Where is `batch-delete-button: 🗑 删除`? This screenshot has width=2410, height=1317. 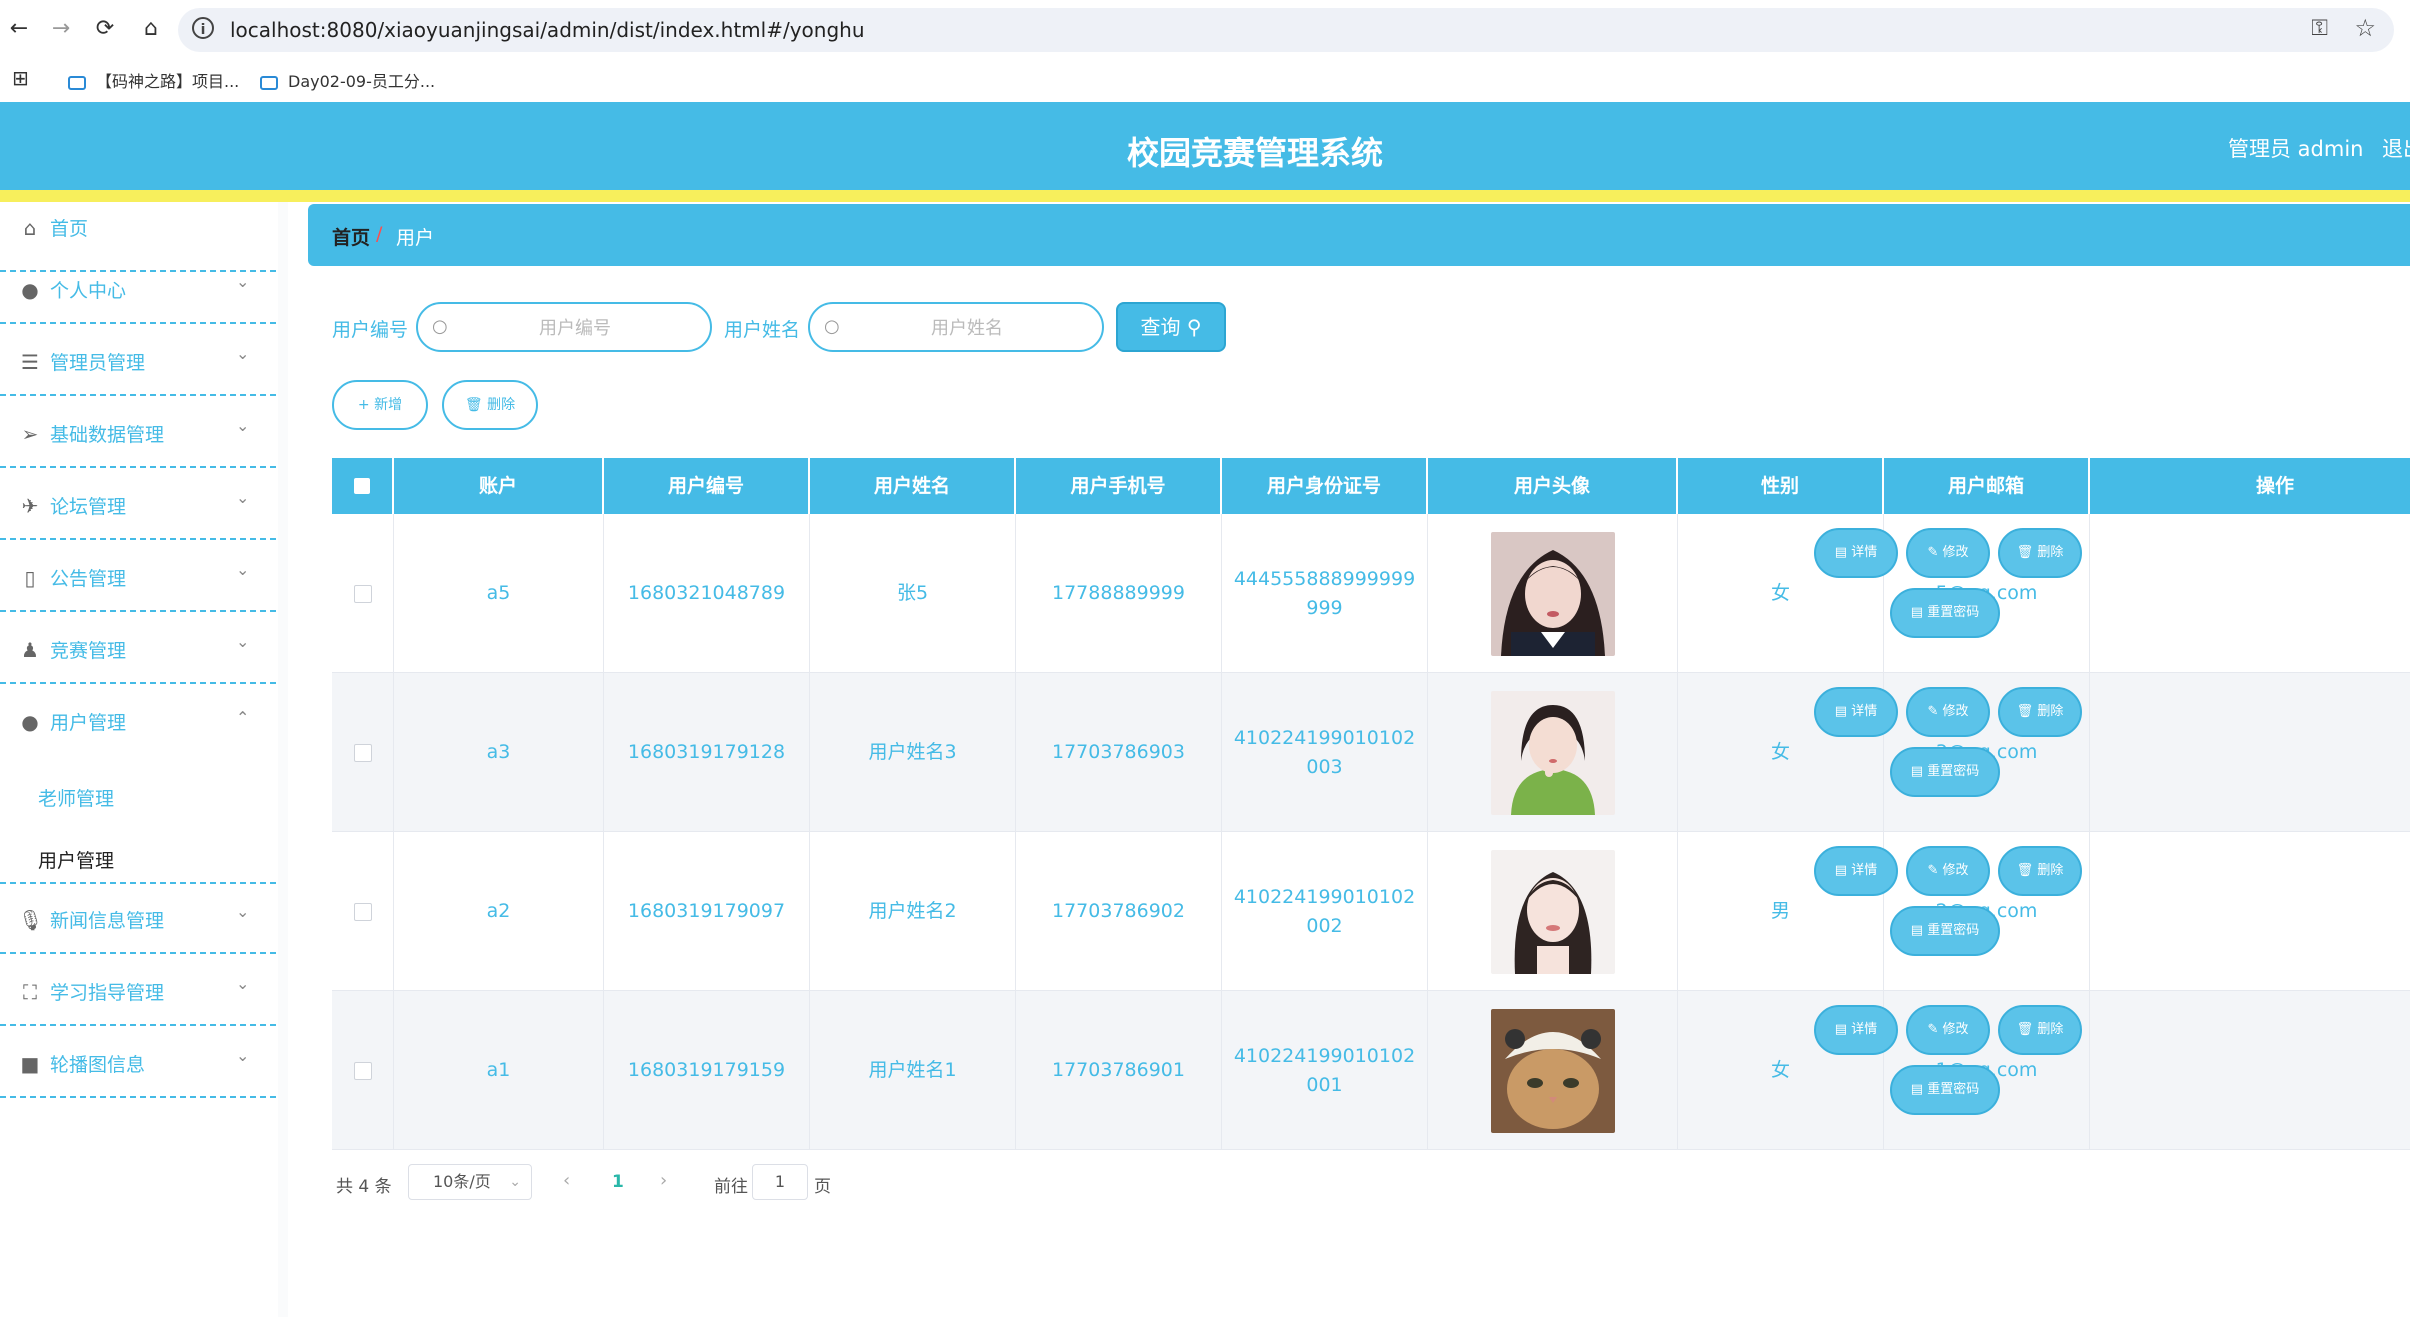
batch-delete-button: 🗑 删除 is located at coordinates (490, 405).